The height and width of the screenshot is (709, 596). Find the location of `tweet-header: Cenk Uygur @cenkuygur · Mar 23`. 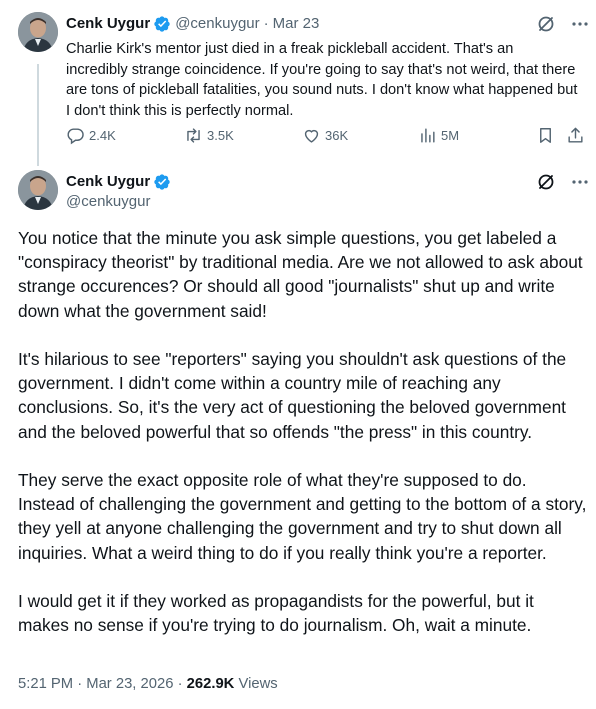

tweet-header: Cenk Uygur @cenkuygur · Mar 23 is located at coordinates (192, 24).